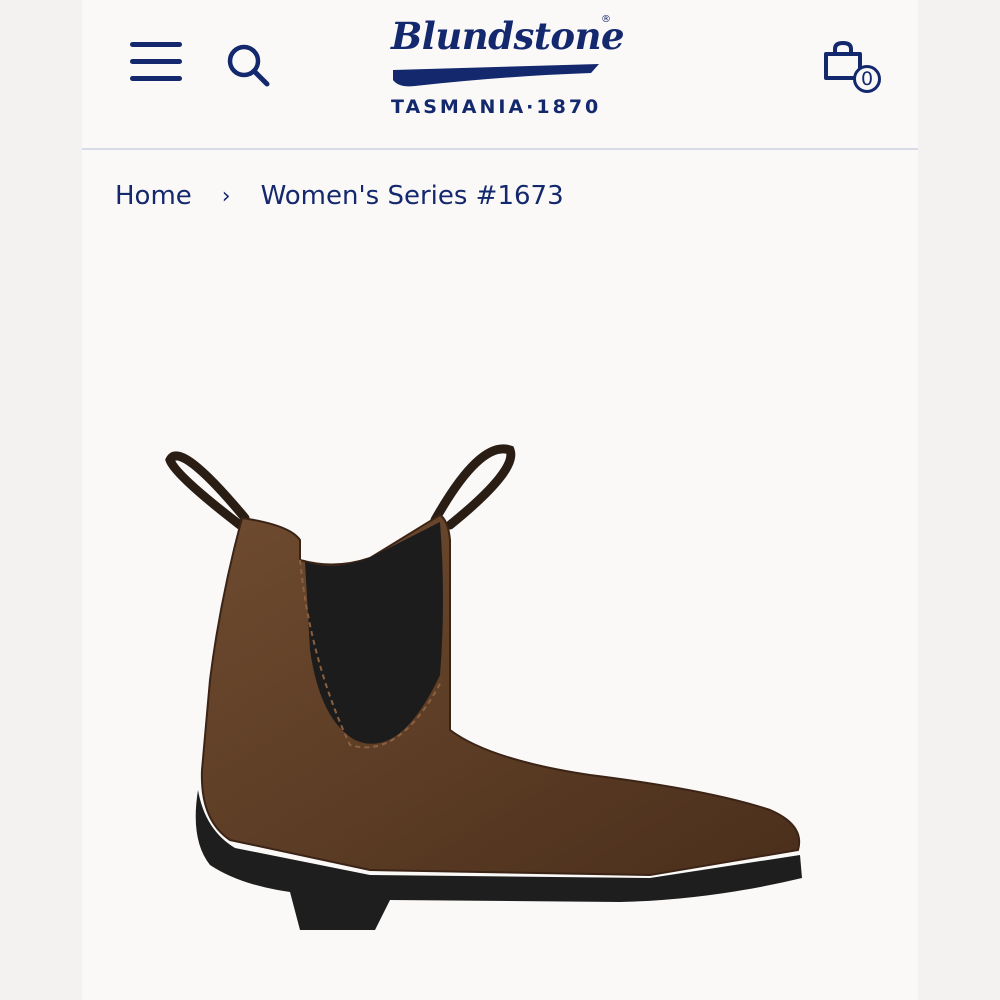 This screenshot has height=1000, width=1000. Describe the element at coordinates (508, 36) in the screenshot. I see `logo-wordmark: Blundstone` at that location.